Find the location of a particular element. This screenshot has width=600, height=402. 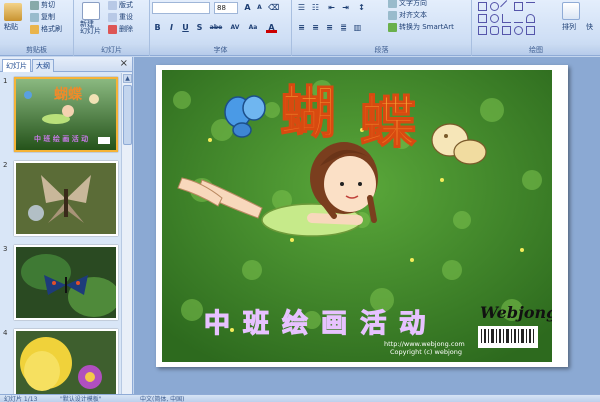

text-direction-icon is located at coordinates (392, 4).